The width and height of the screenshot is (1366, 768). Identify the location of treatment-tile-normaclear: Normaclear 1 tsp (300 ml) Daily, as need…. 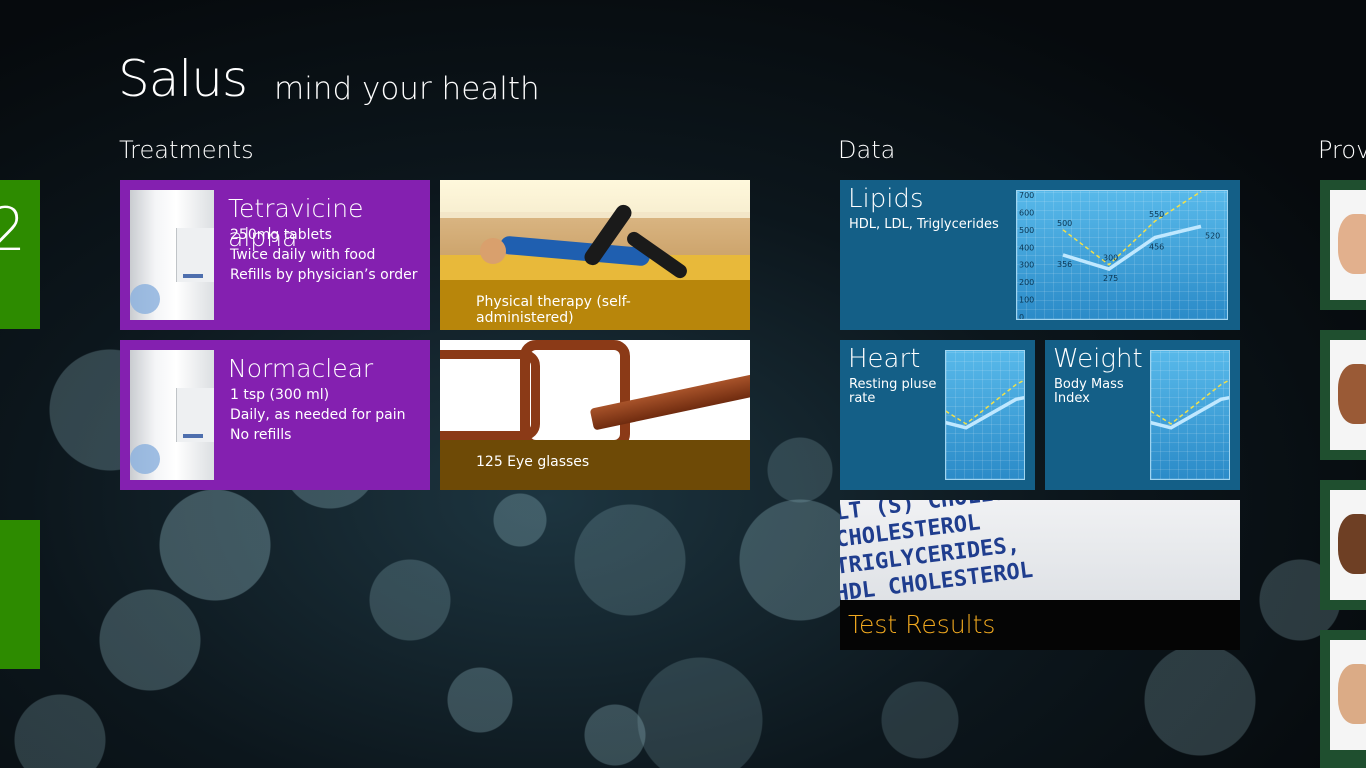
(275, 415).